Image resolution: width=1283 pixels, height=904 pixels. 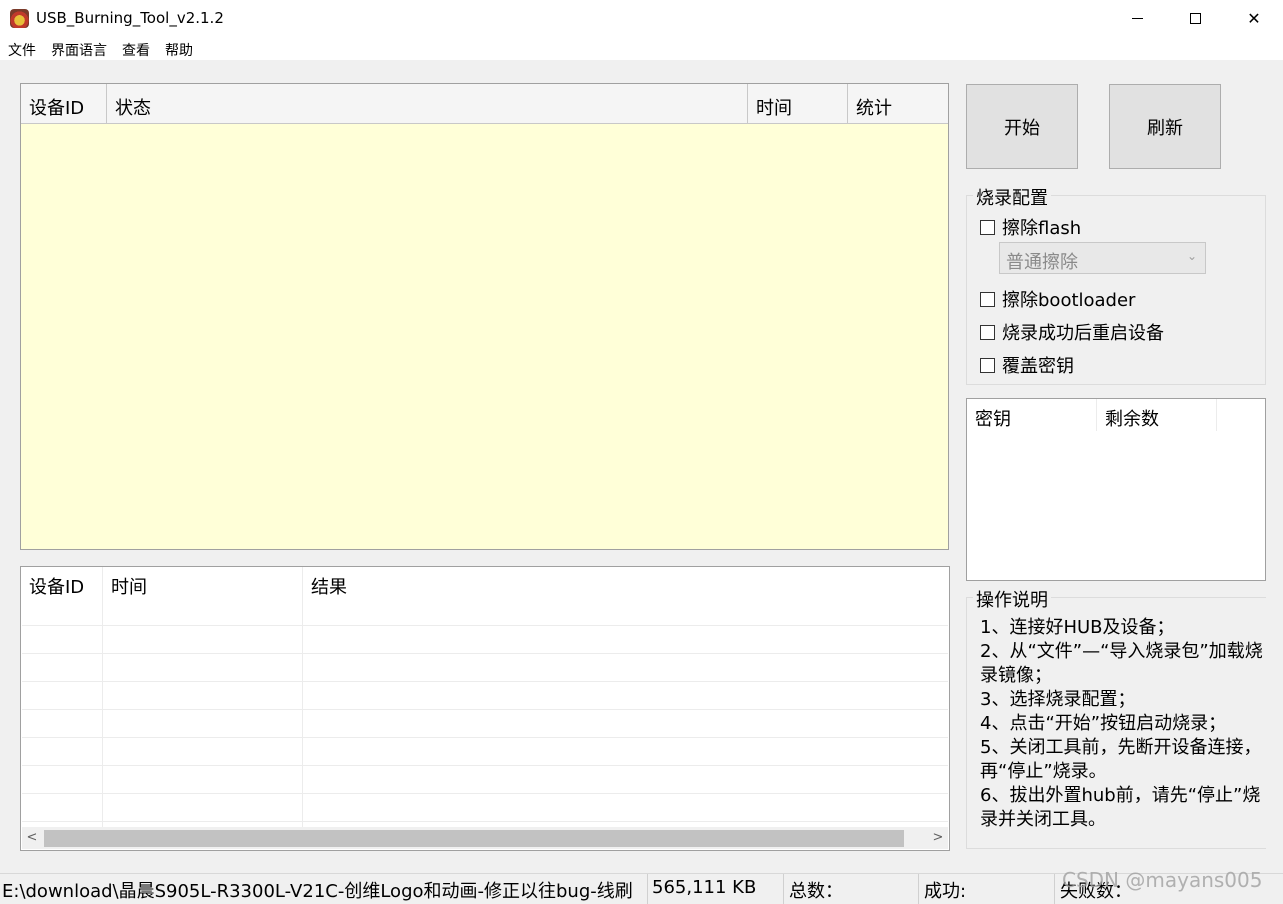 What do you see at coordinates (178, 48) in the screenshot?
I see `menu-help: 帮助` at bounding box center [178, 48].